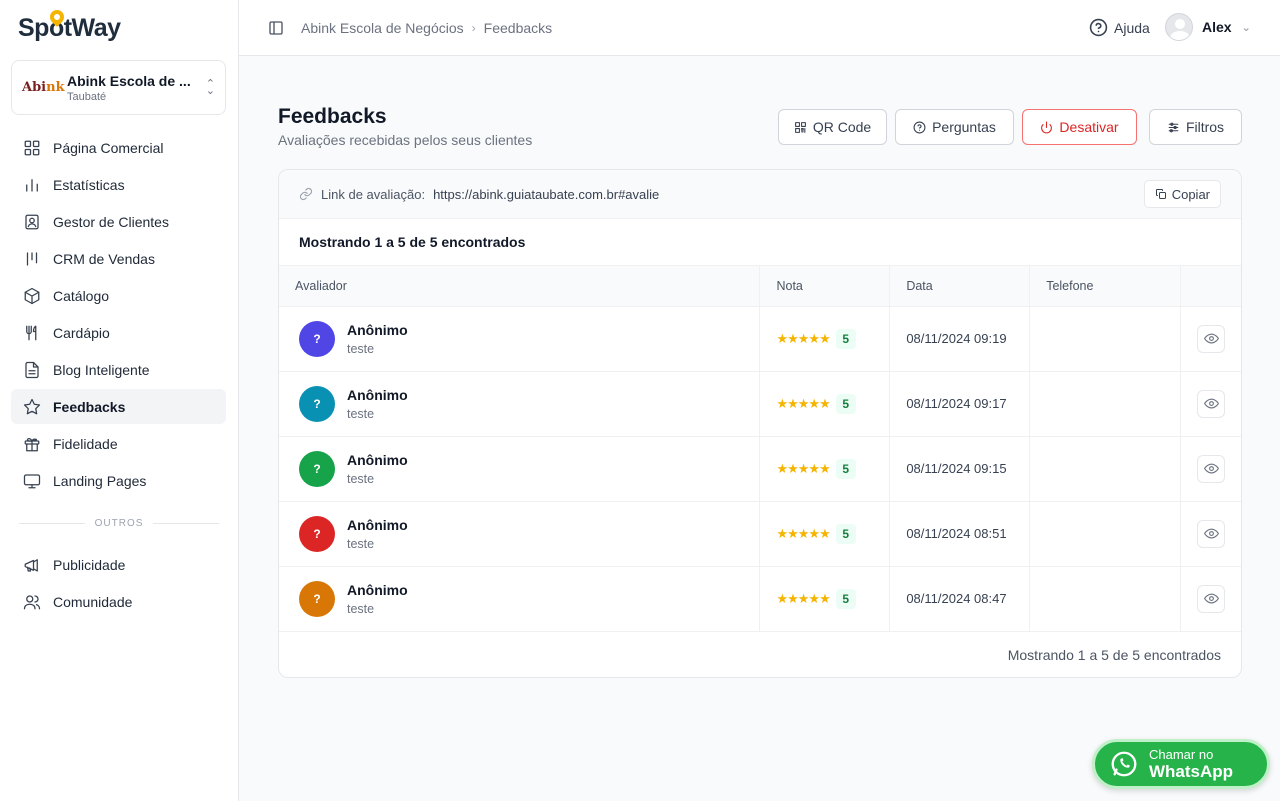 Image resolution: width=1280 pixels, height=801 pixels. Describe the element at coordinates (276, 28) in the screenshot. I see `sidebar-toggle-icon` at that location.